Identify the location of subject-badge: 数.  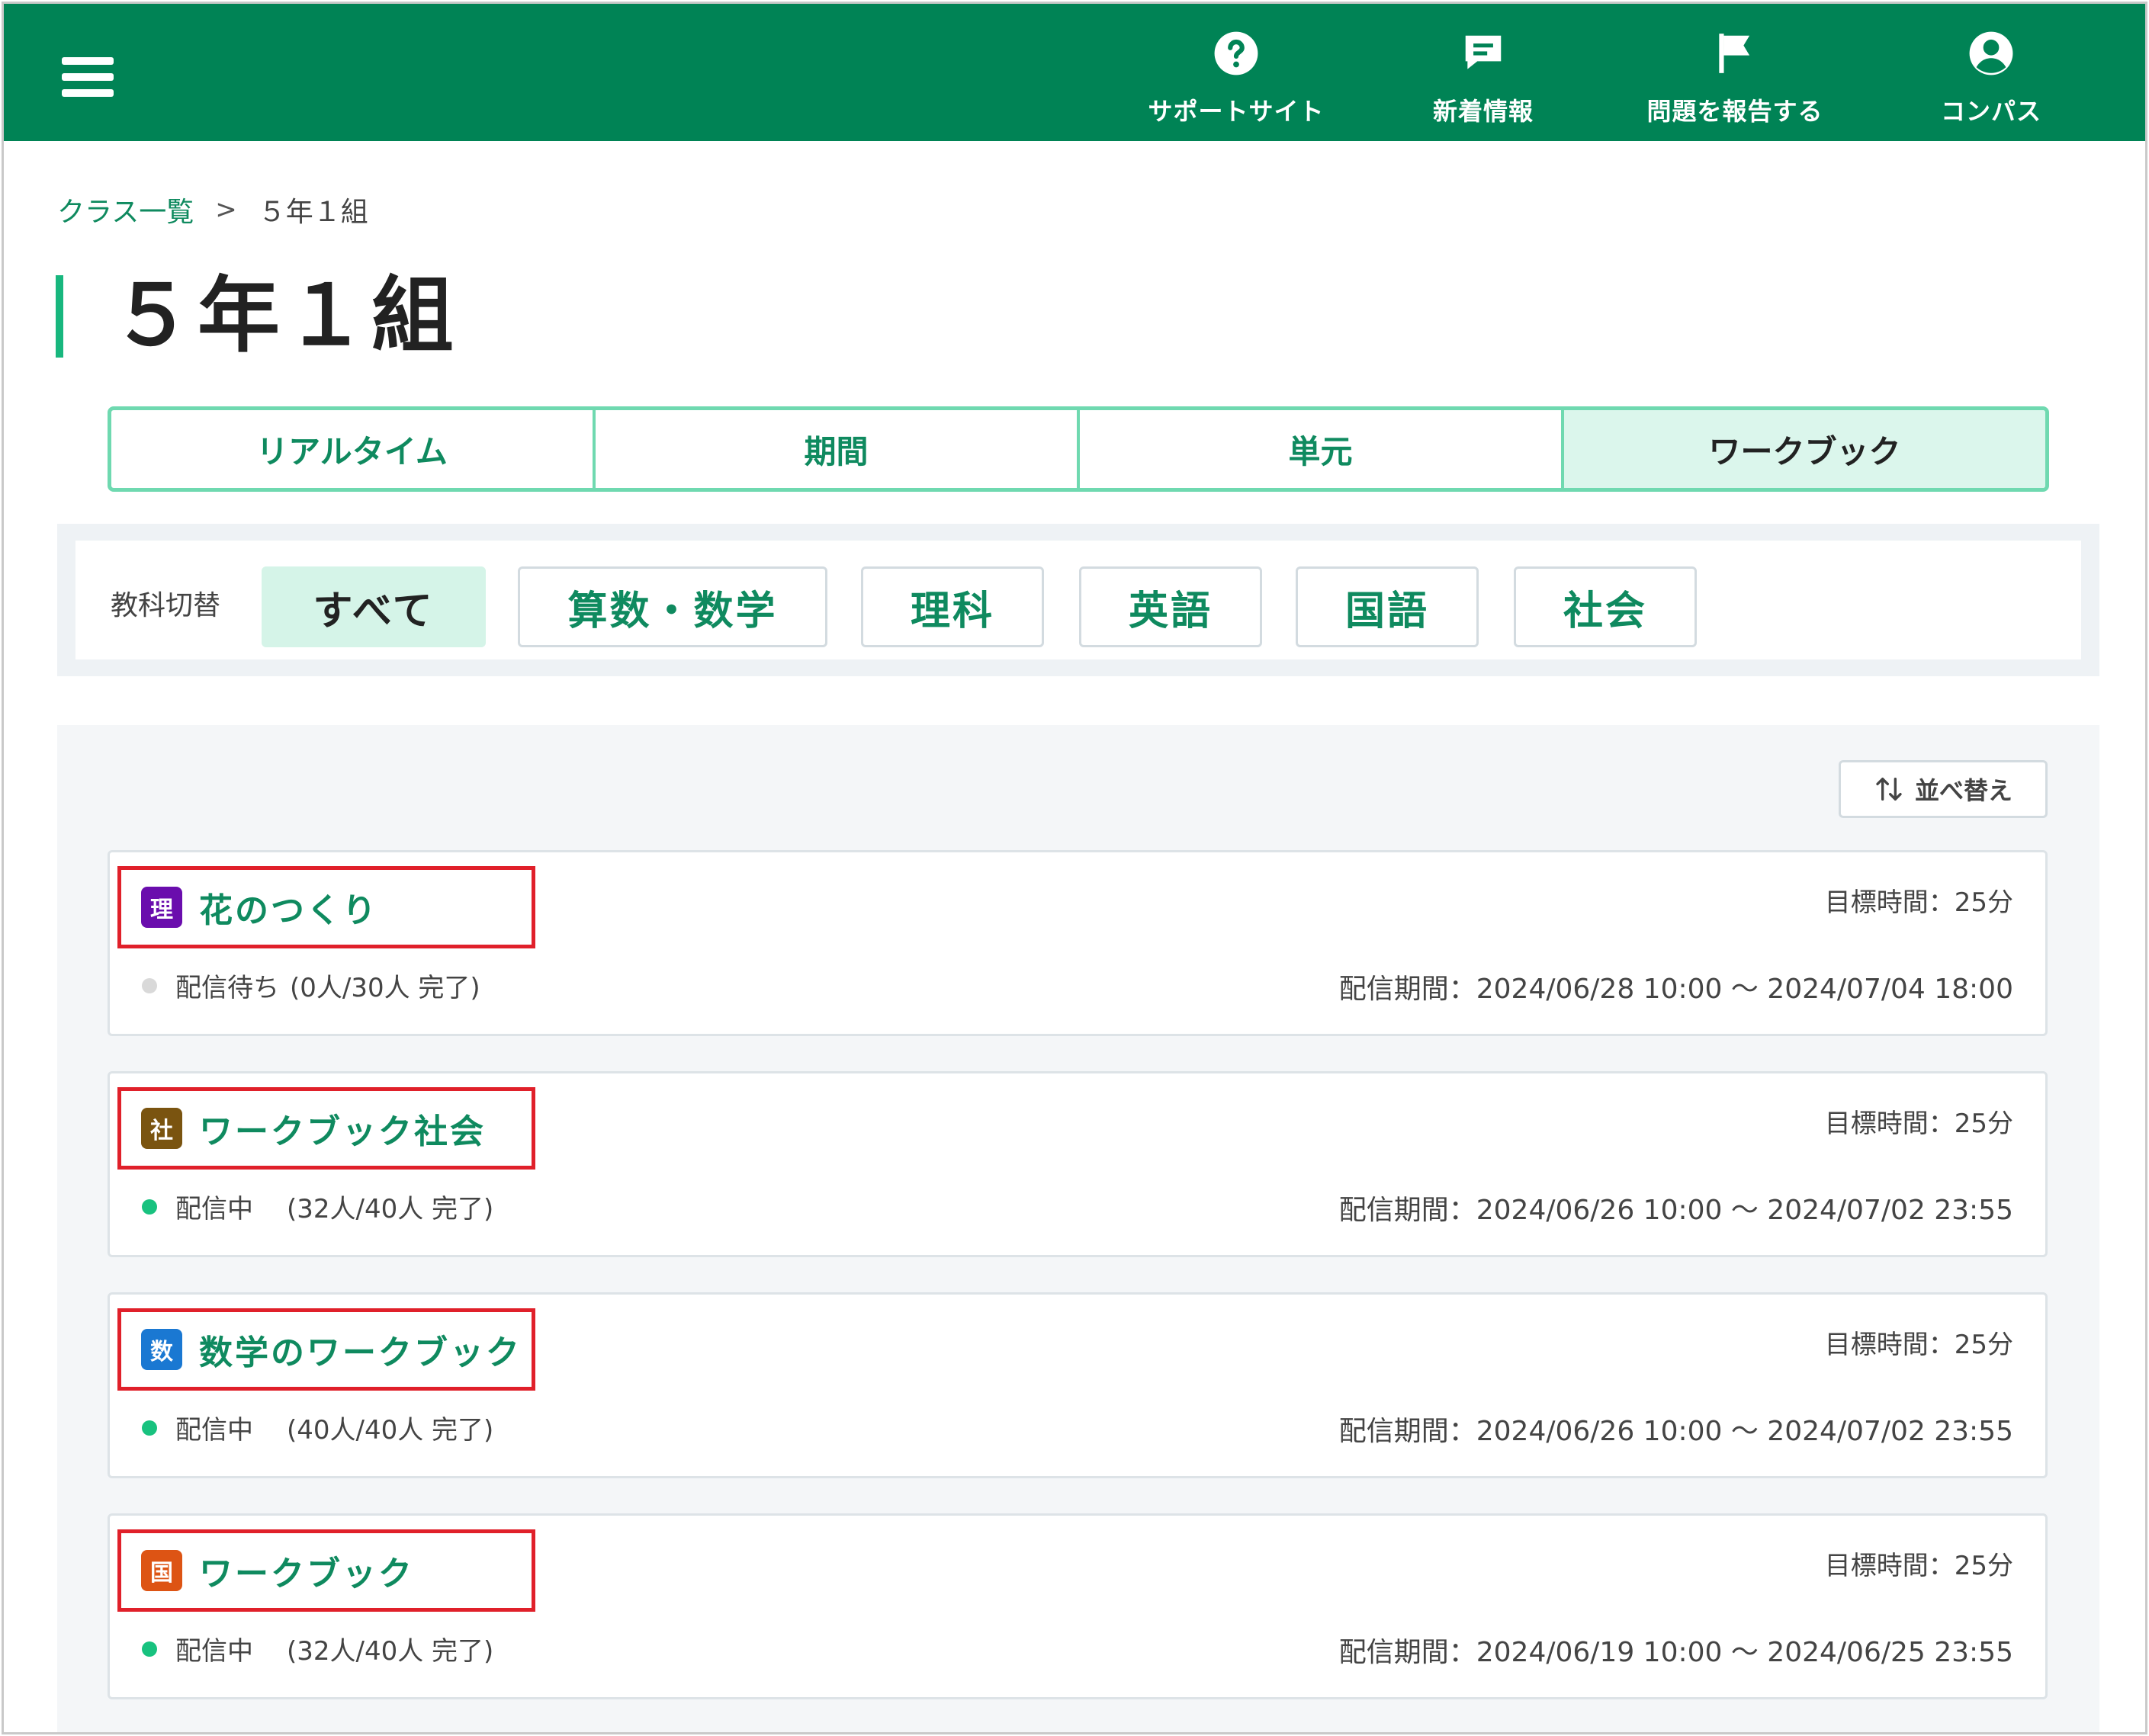
(161, 1349).